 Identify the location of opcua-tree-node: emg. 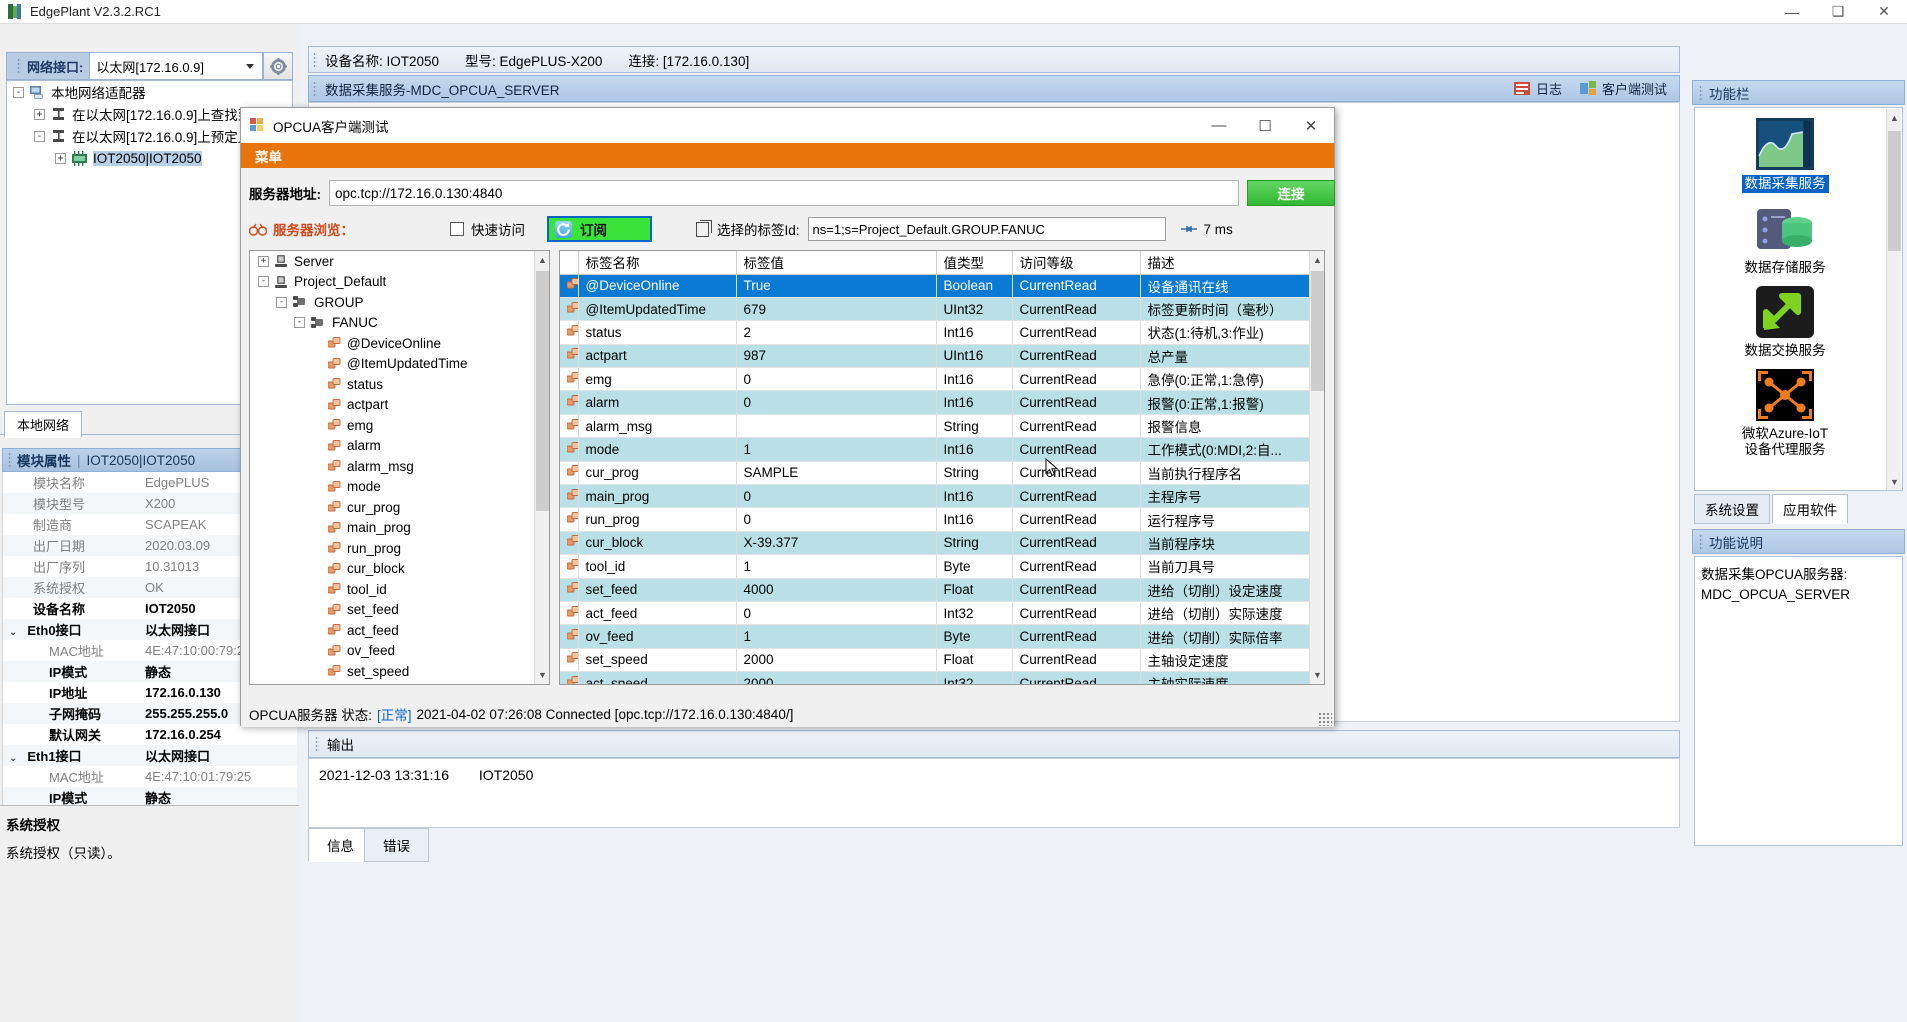
(392, 425).